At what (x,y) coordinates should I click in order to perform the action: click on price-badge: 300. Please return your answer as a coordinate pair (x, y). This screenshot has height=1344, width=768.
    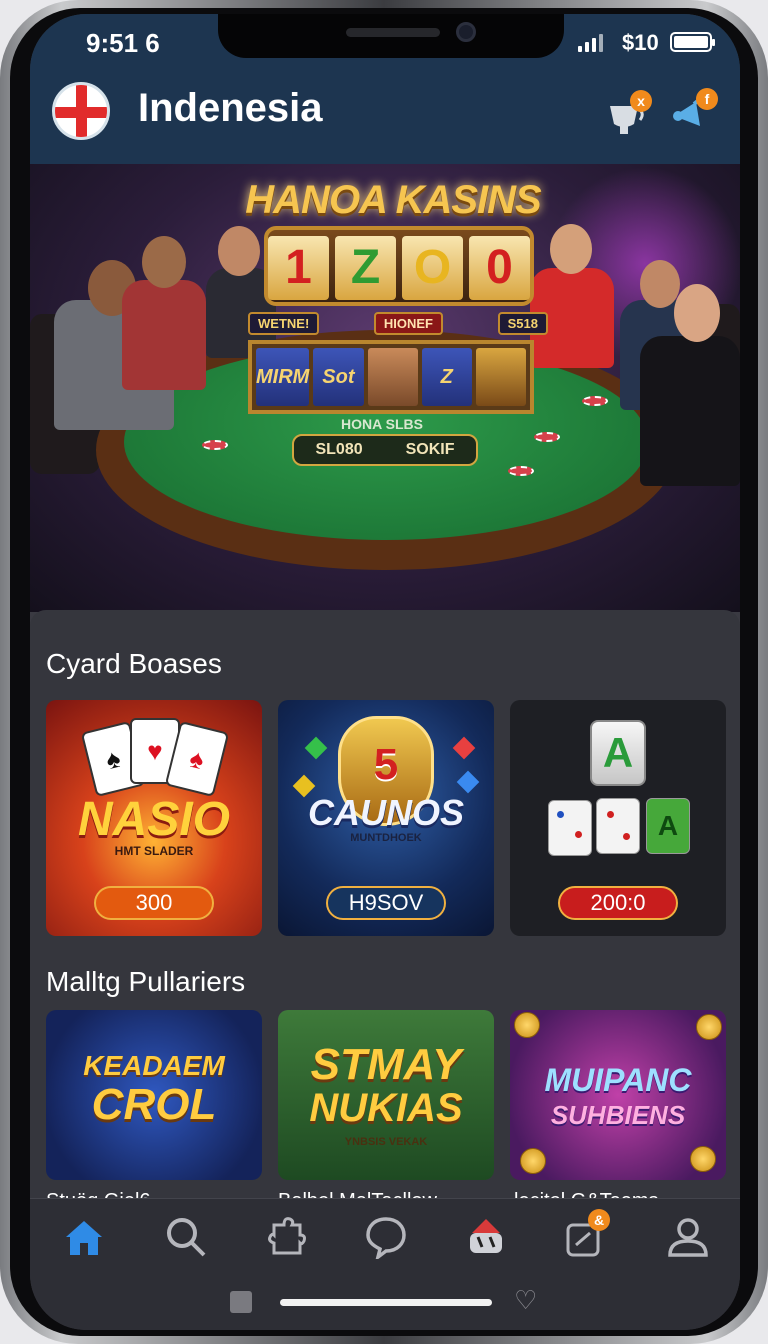
    Looking at the image, I should click on (154, 903).